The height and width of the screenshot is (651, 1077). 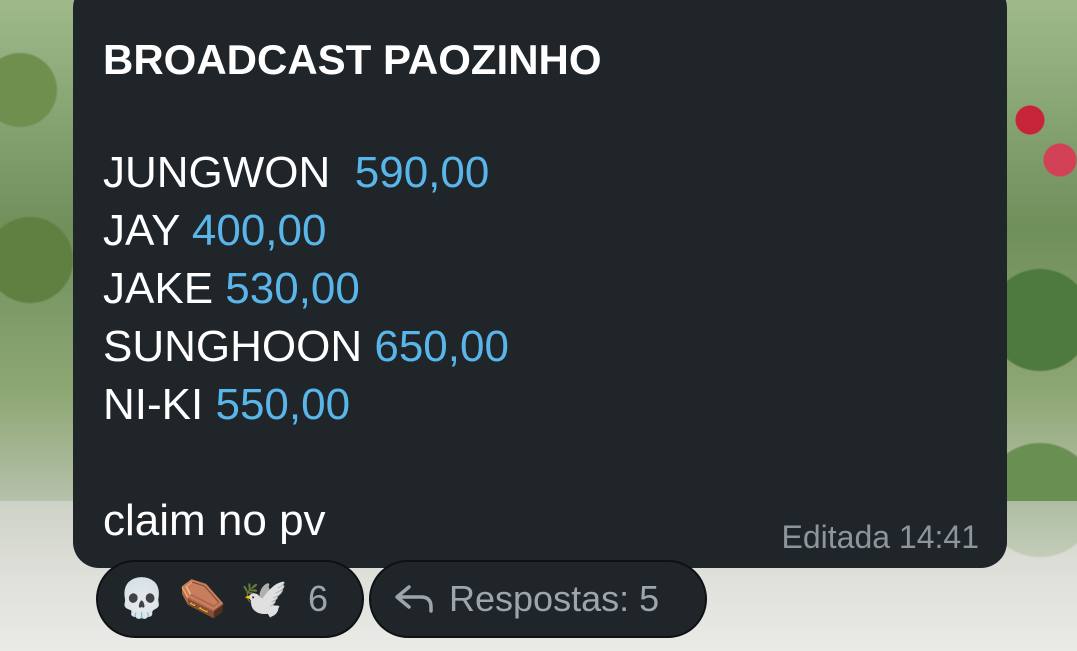 What do you see at coordinates (352, 59) in the screenshot?
I see `message-title: BROADCAST PAOZINHO` at bounding box center [352, 59].